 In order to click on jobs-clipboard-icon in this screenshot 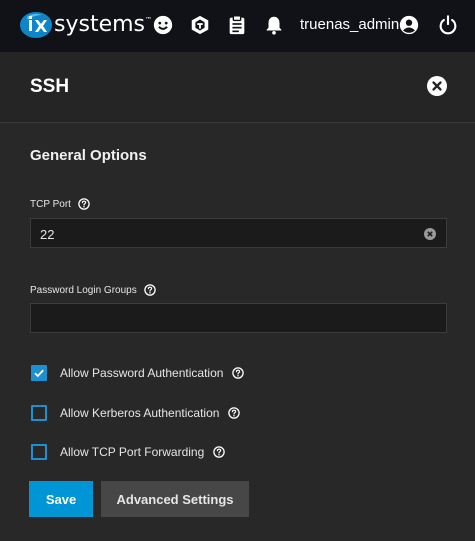, I will do `click(237, 25)`.